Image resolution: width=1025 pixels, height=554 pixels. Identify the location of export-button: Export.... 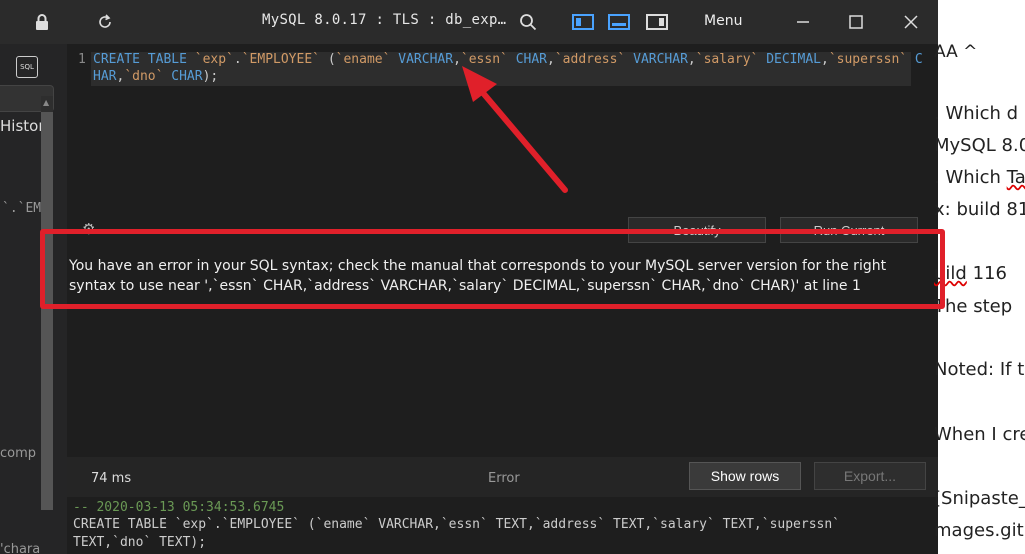
(870, 476).